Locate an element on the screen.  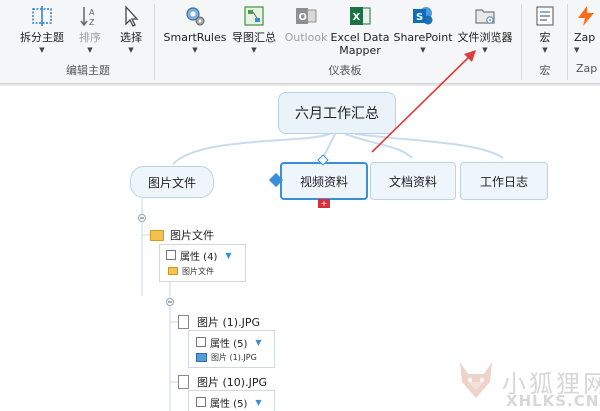
zap-button: Zap ▼ is located at coordinates (587, 28).